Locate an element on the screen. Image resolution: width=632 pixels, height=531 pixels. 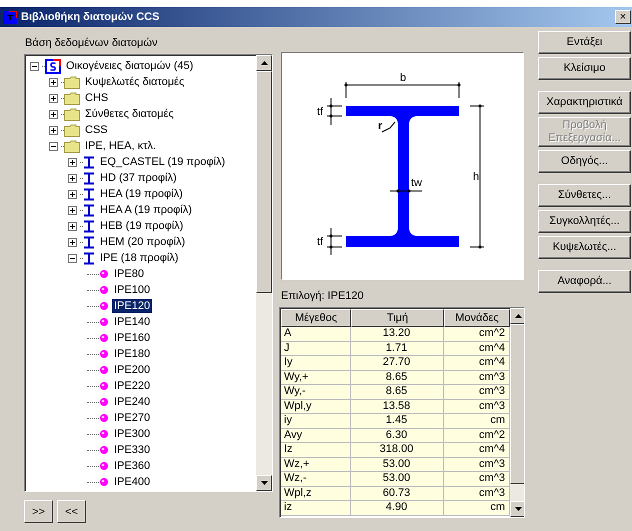
tree-item: IPE100 is located at coordinates (132, 290).